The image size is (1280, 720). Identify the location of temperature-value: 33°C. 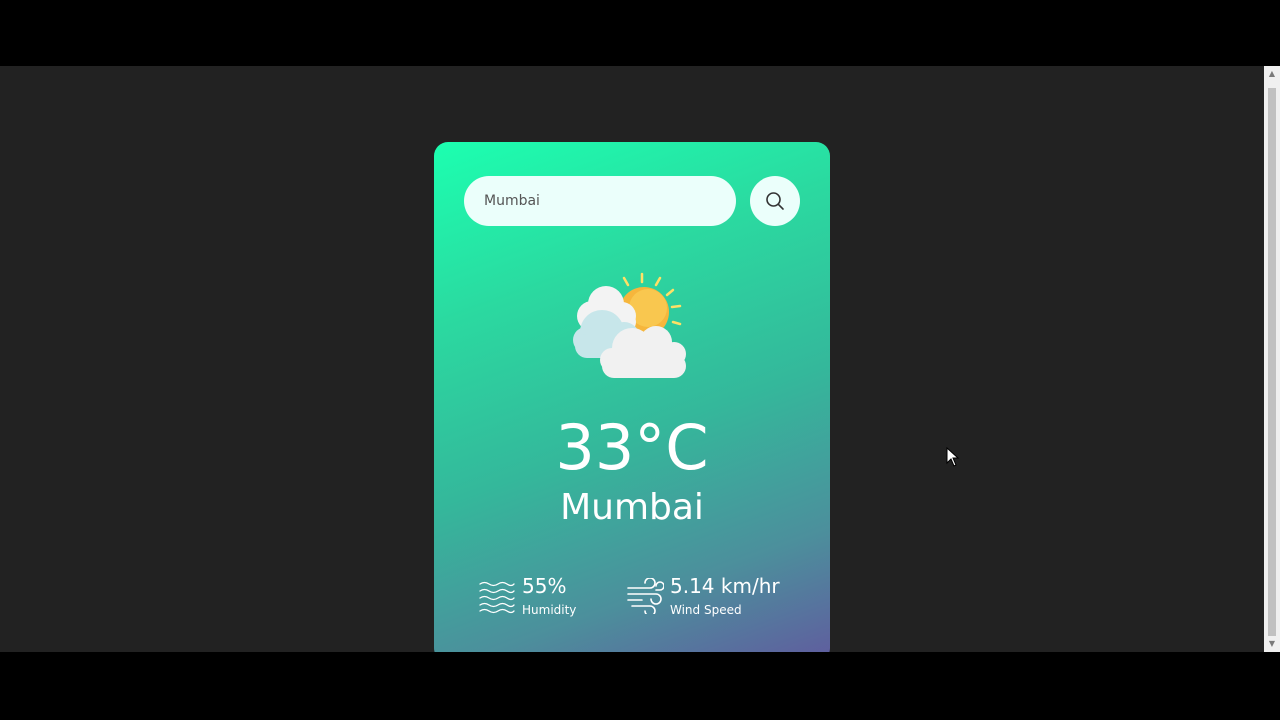
(632, 447).